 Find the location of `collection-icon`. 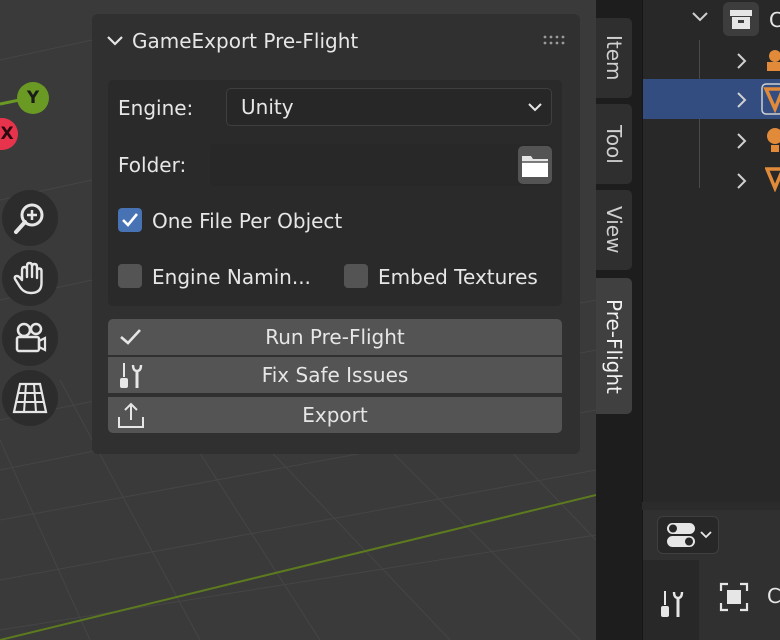

collection-icon is located at coordinates (741, 19).